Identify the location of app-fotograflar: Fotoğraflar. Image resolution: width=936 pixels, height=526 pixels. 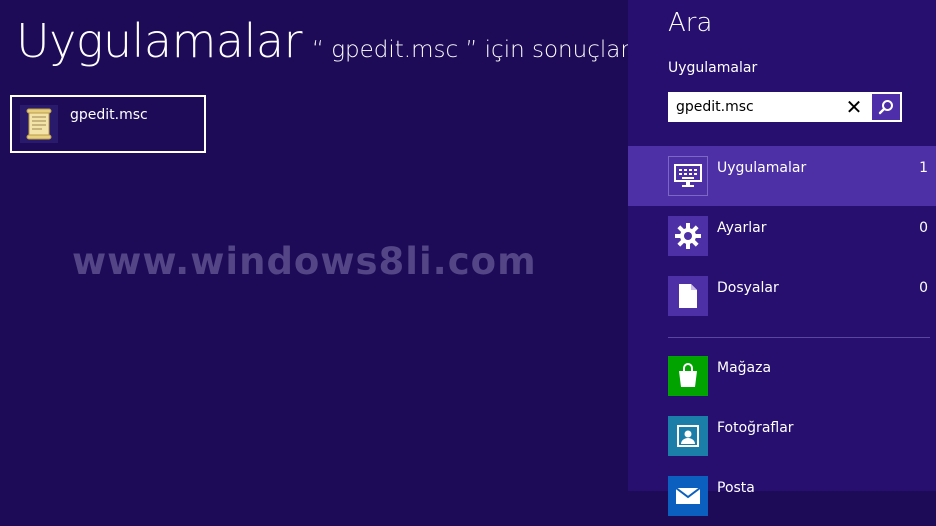
(782, 436).